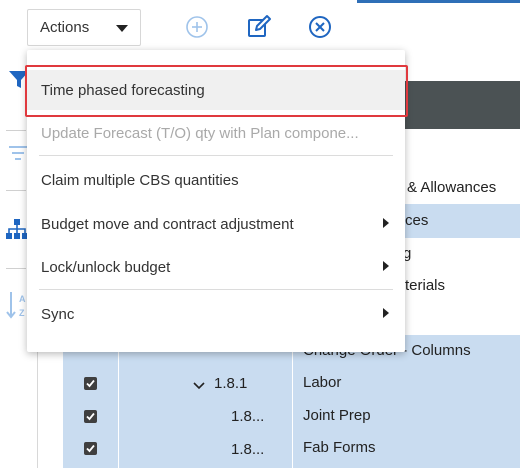 This screenshot has height=468, width=520. What do you see at coordinates (22, 313) in the screenshot?
I see `svg-text: Z` at bounding box center [22, 313].